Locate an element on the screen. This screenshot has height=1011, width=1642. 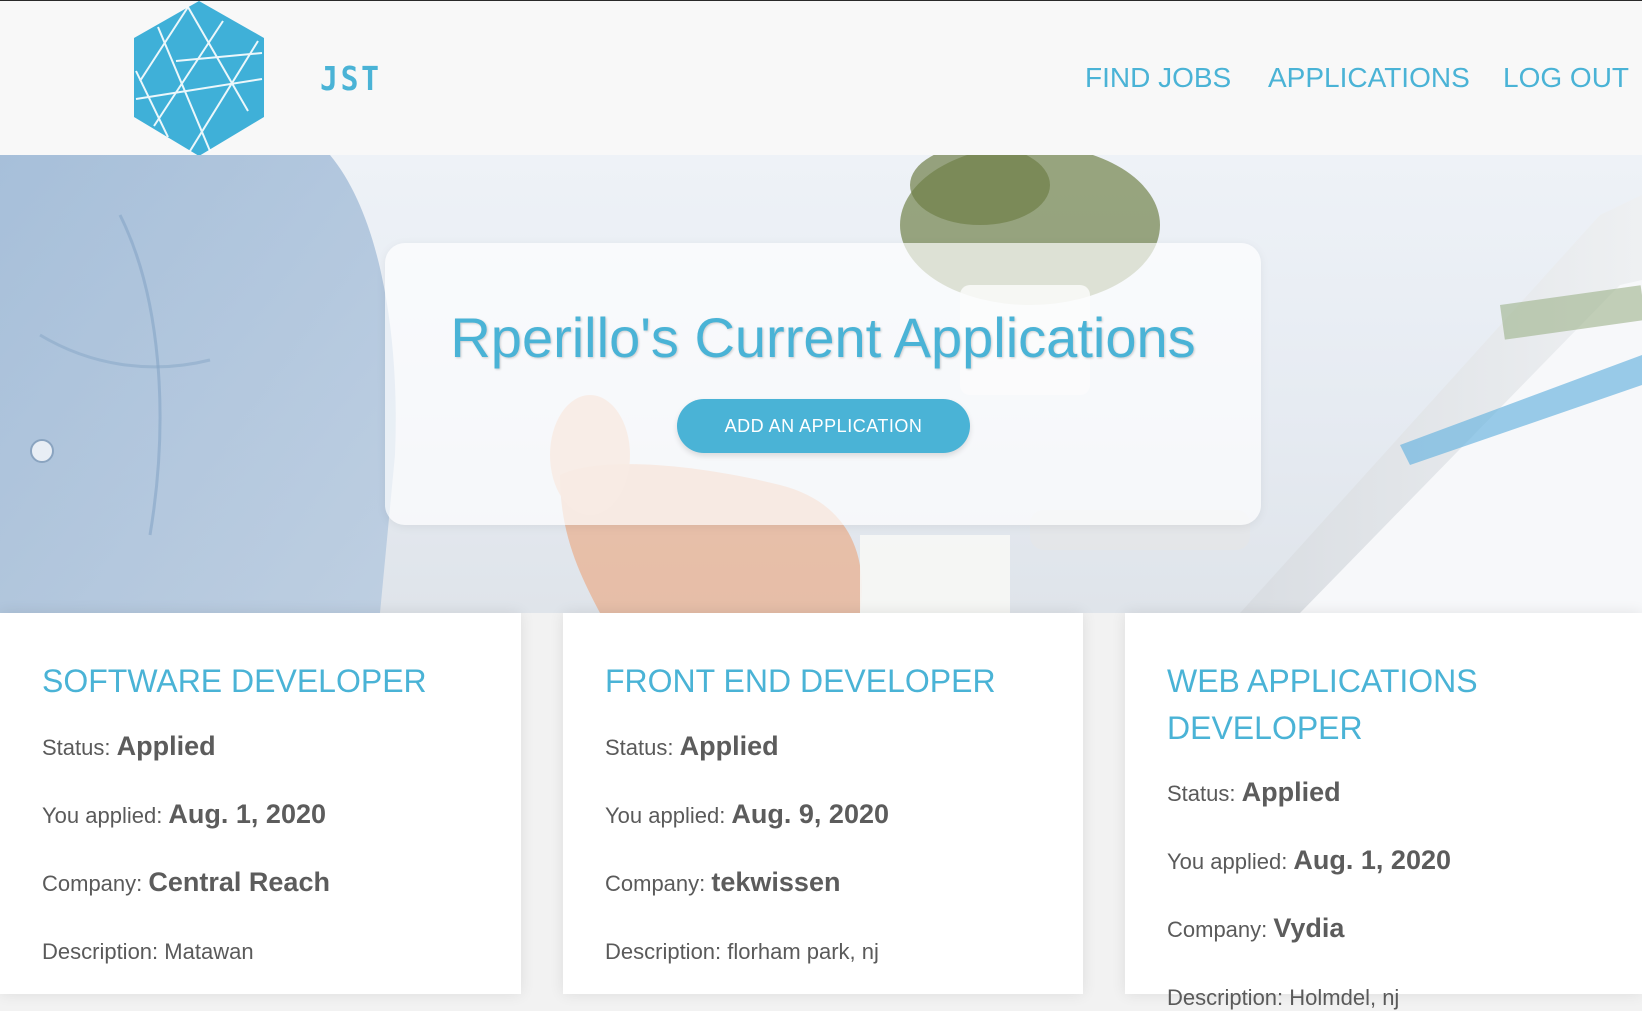
nav-find-jobs: FIND JOBS is located at coordinates (1158, 78).